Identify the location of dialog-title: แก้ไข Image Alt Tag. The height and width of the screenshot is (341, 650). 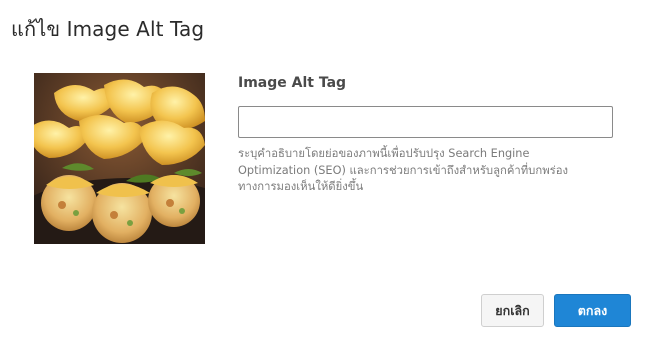
(108, 29).